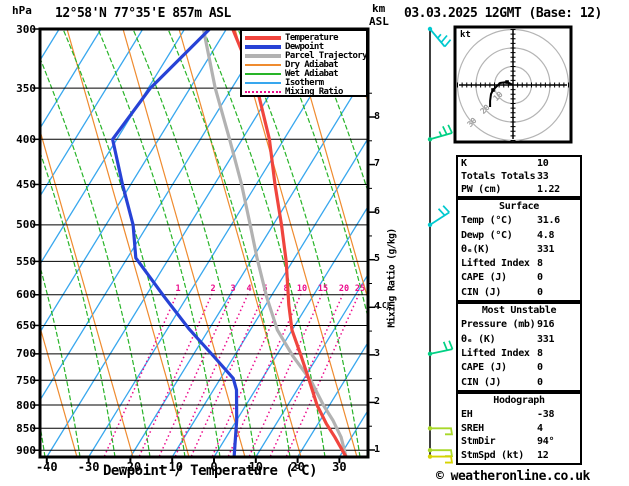 The image size is (629, 486). What do you see at coordinates (465, 35) in the screenshot?
I see `hodograph-unit-label: kt` at bounding box center [465, 35].